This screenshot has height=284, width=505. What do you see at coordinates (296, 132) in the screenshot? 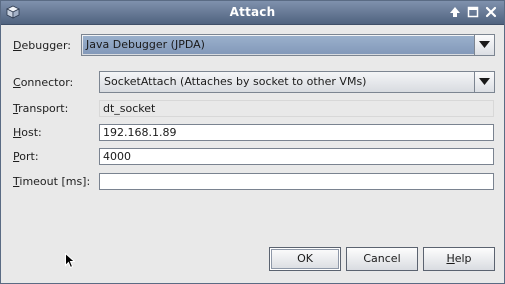
I see `host-input: 192.168.1.89` at bounding box center [296, 132].